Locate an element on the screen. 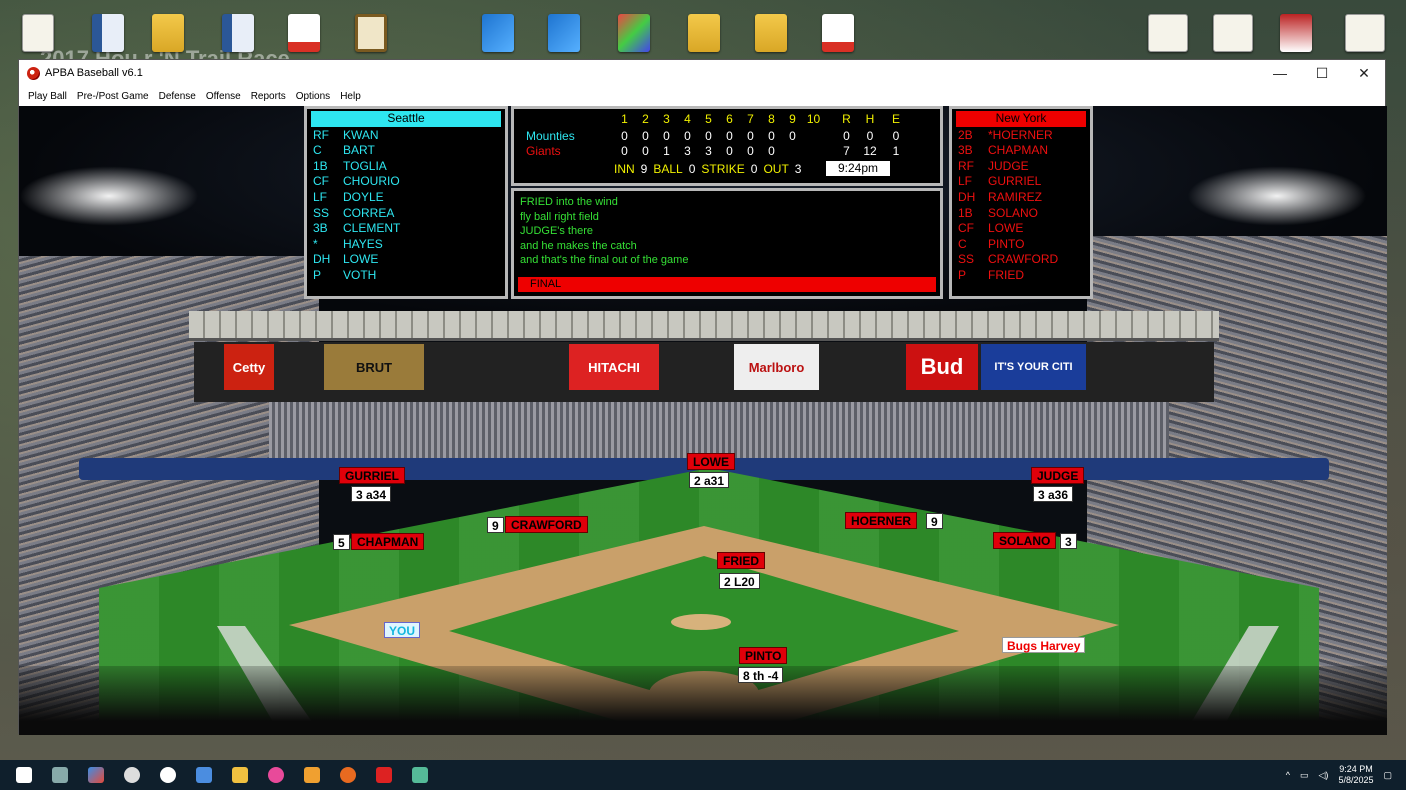  ball-value: 0 is located at coordinates (692, 169).